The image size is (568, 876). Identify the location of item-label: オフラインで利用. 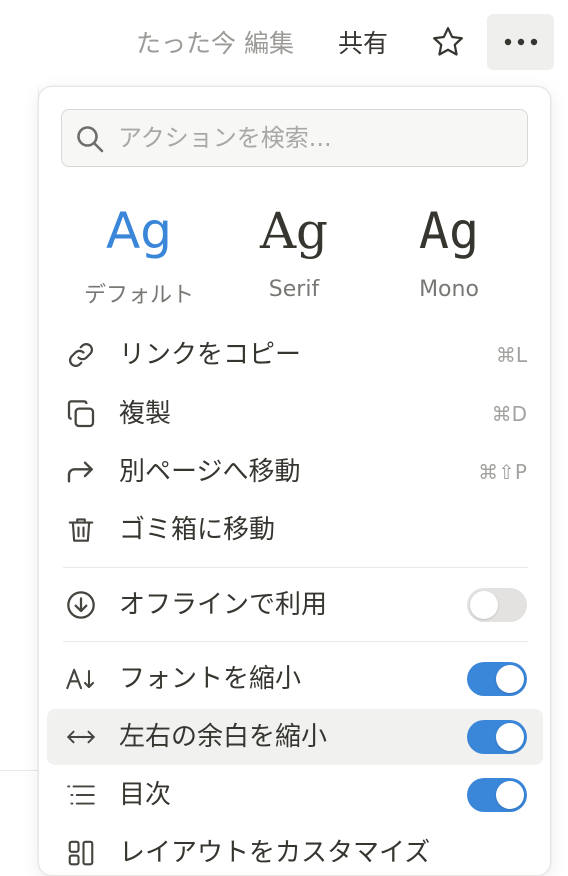
(223, 605).